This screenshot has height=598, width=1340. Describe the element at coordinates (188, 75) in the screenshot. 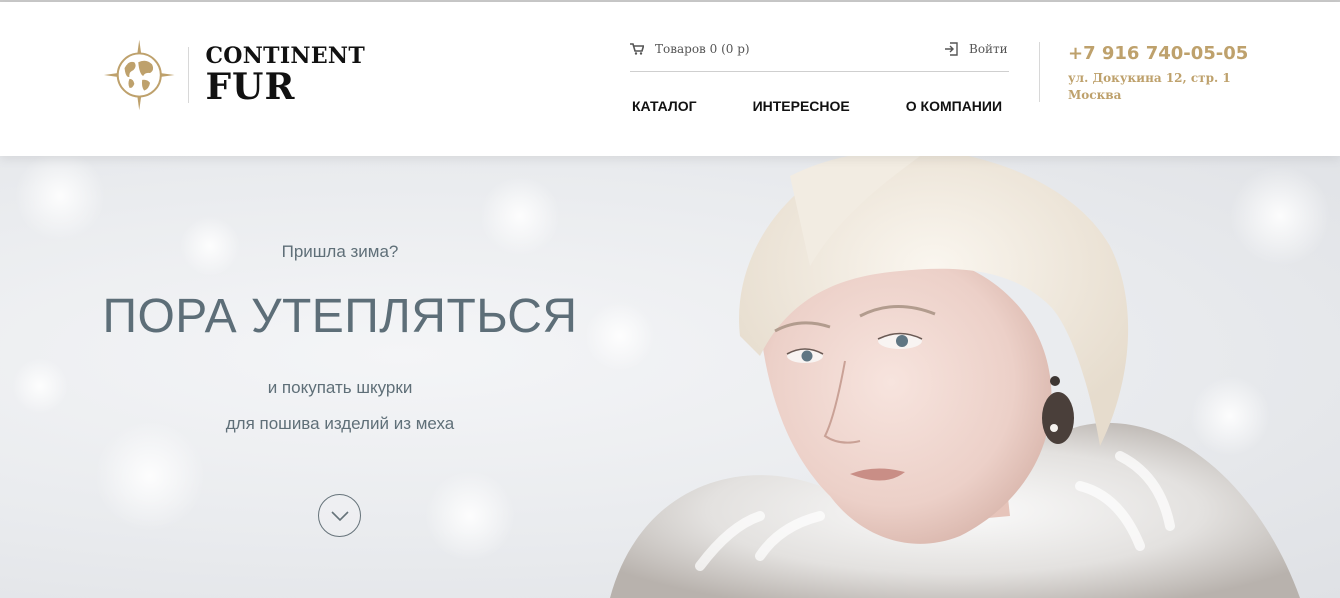

I see `logo-divider` at that location.